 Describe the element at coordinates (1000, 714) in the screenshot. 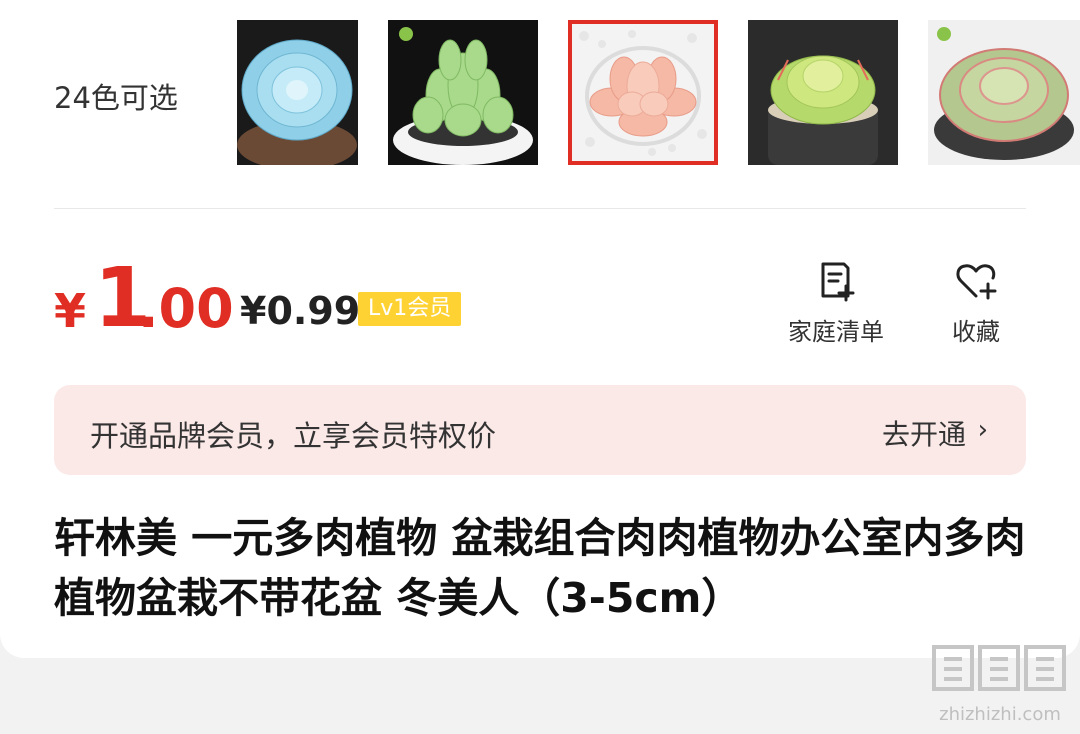

I see `watermark-url: zhizhizhi.com` at that location.